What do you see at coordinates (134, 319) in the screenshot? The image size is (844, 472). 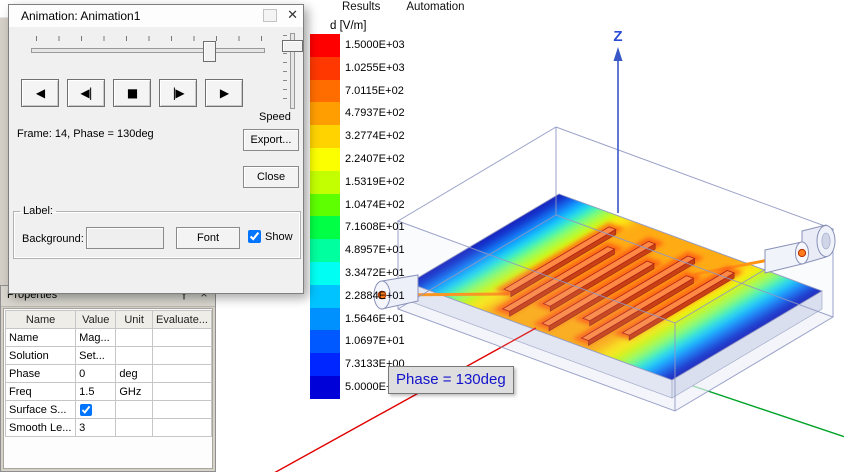 I see `column-header-unit: Unit` at bounding box center [134, 319].